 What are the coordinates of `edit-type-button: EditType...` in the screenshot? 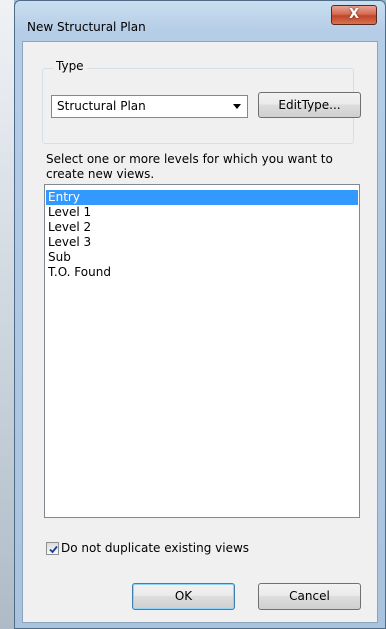 It's located at (309, 105).